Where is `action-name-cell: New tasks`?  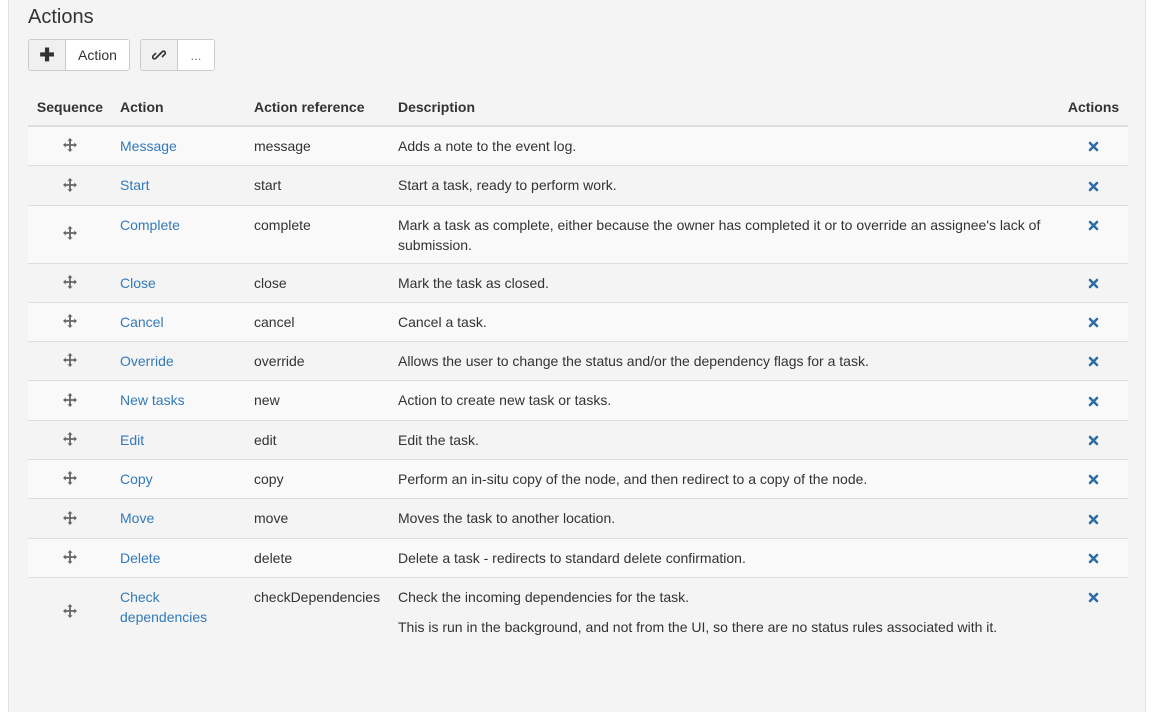
action-name-cell: New tasks is located at coordinates (179, 400).